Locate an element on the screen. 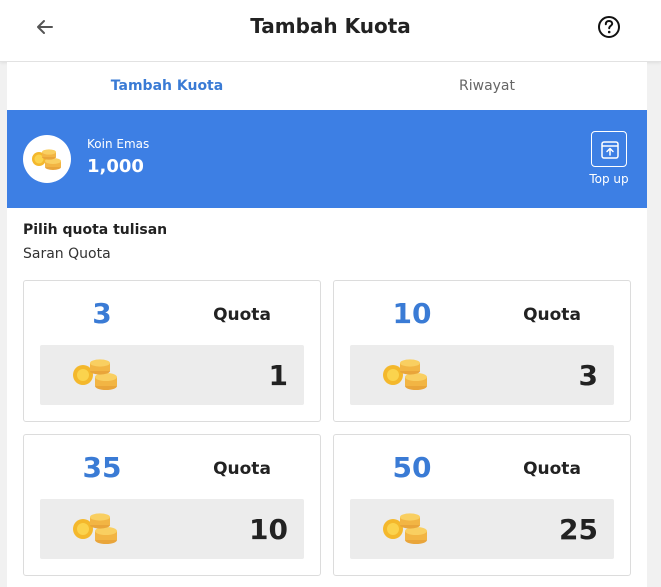  quota-amount: 10 is located at coordinates (412, 313).